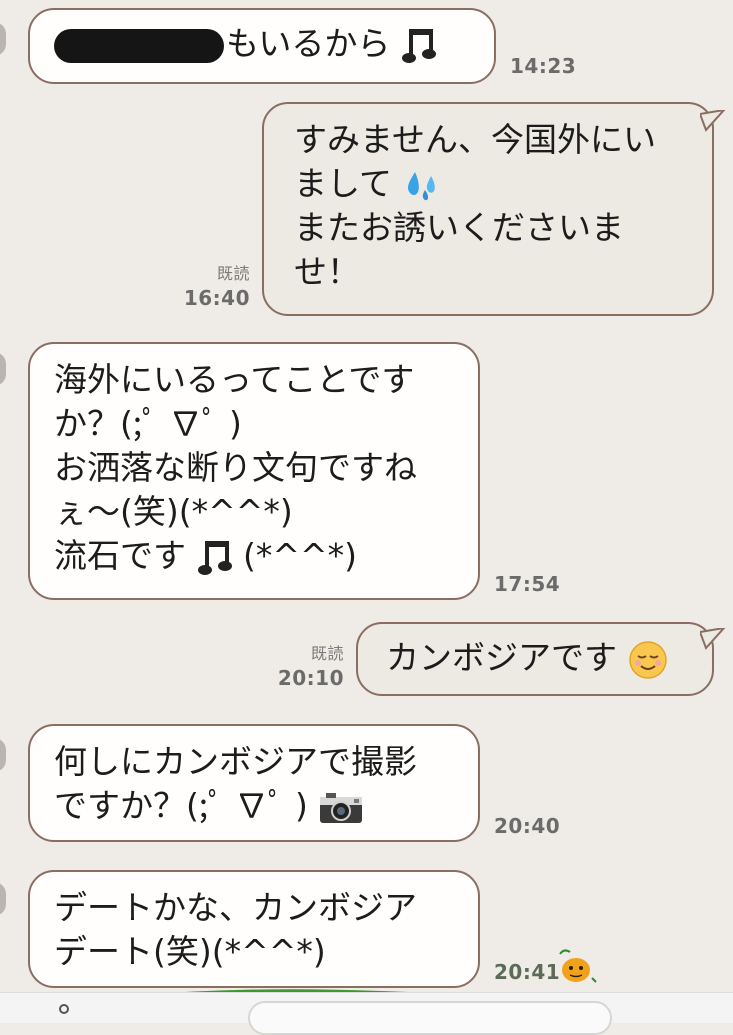 The width and height of the screenshot is (733, 1035). Describe the element at coordinates (543, 66) in the screenshot. I see `message-time: 14:23` at that location.